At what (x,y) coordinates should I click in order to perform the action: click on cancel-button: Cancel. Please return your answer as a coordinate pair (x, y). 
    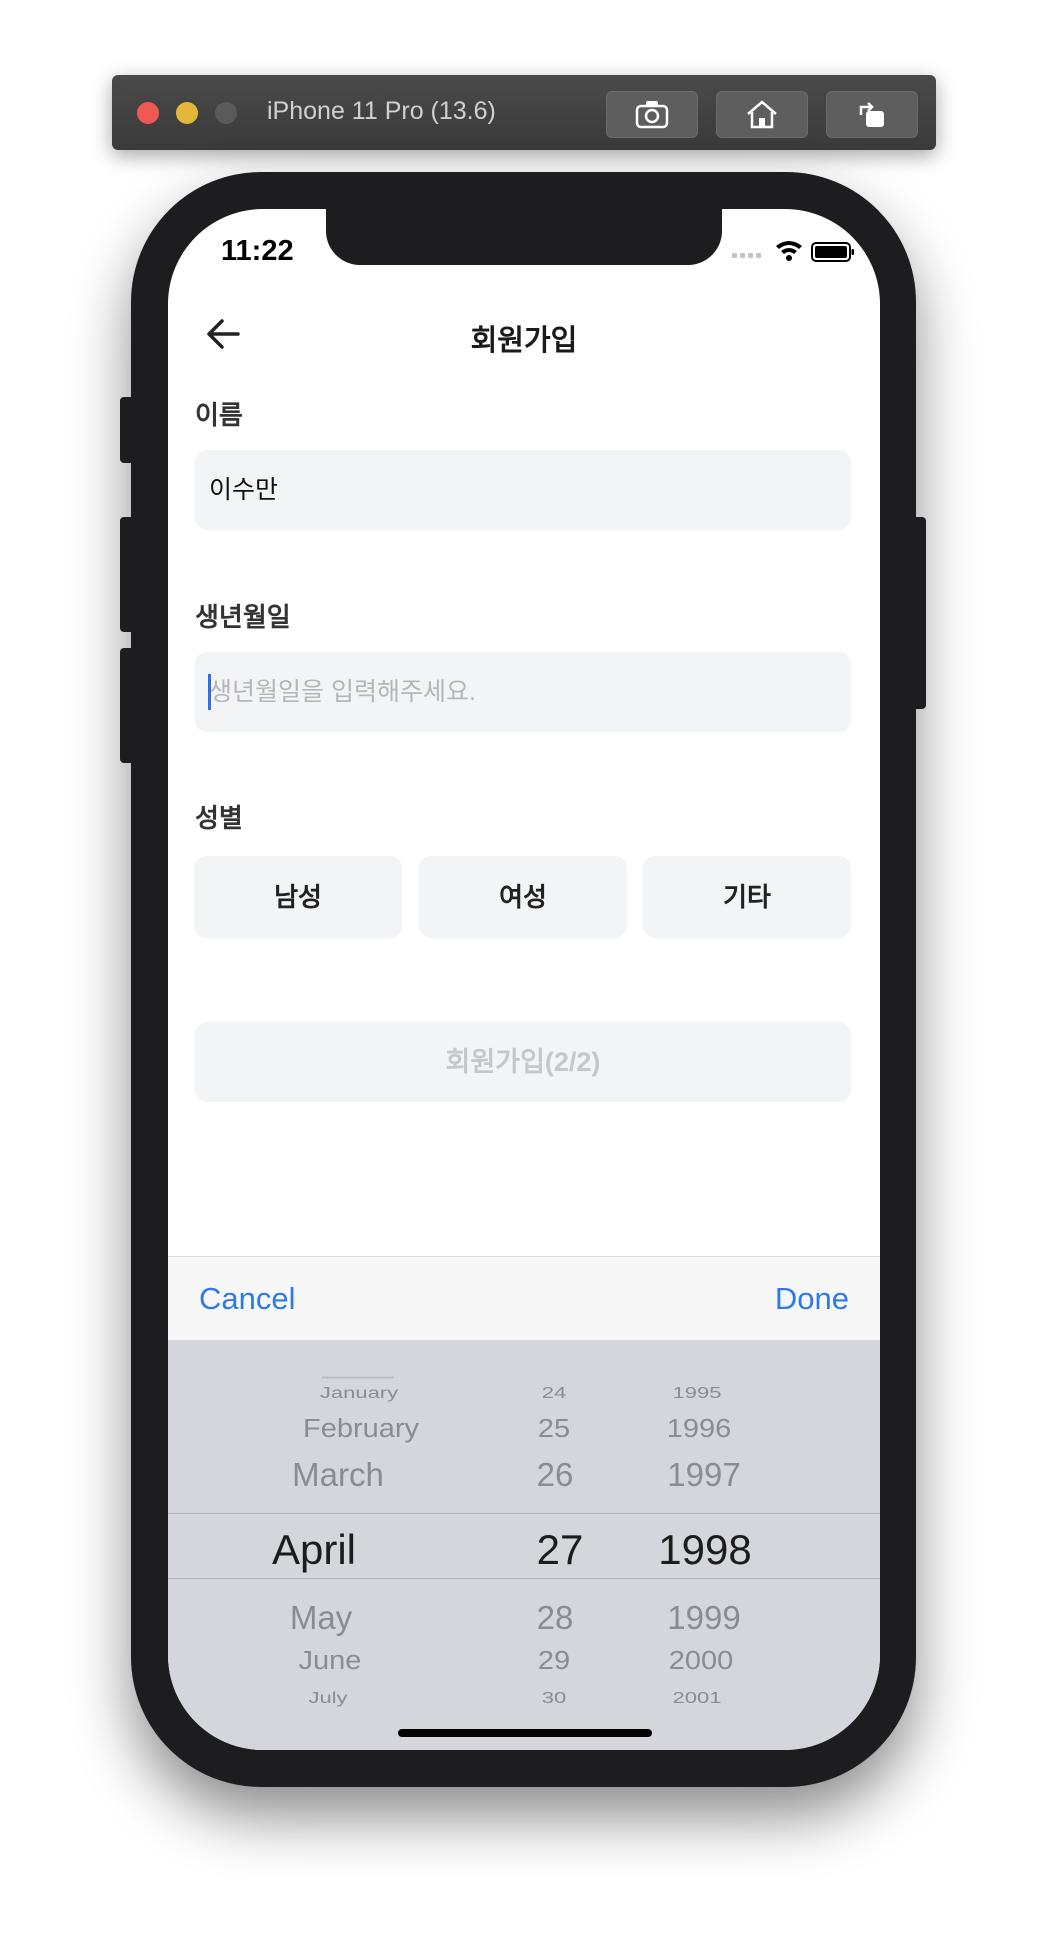
    Looking at the image, I should click on (247, 1299).